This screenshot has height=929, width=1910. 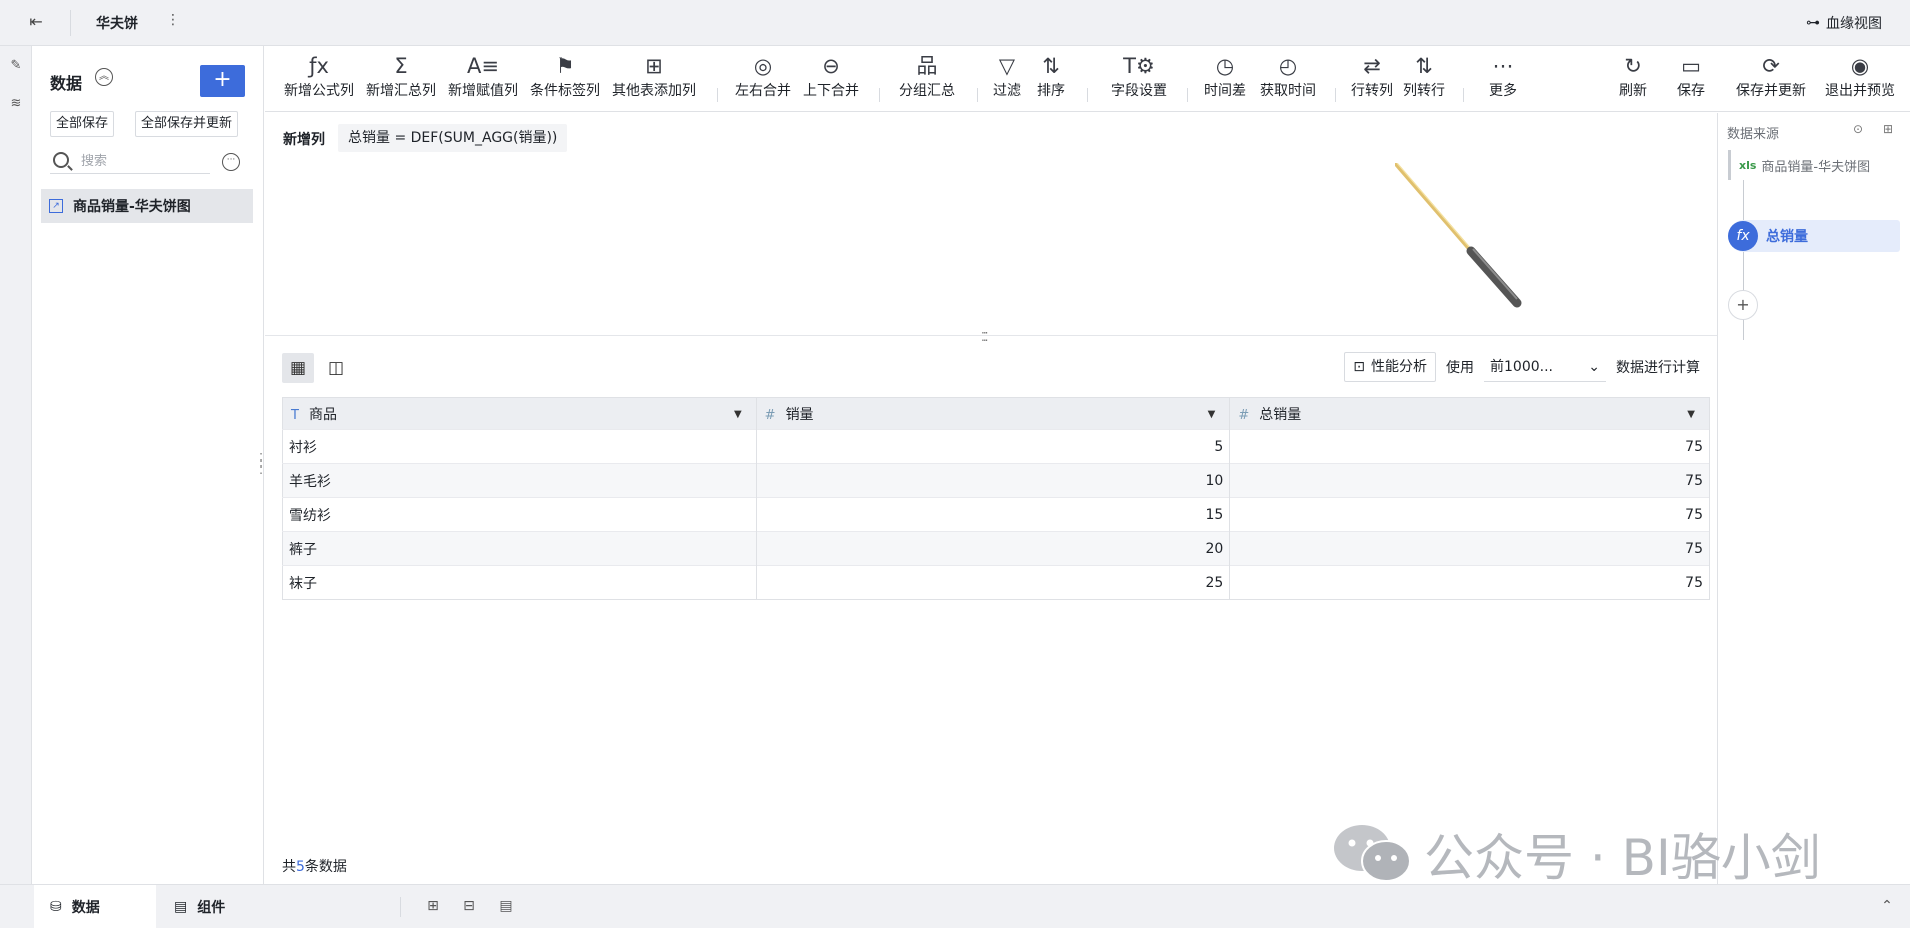 What do you see at coordinates (993, 514) in the screenshot?
I see `cell: 15` at bounding box center [993, 514].